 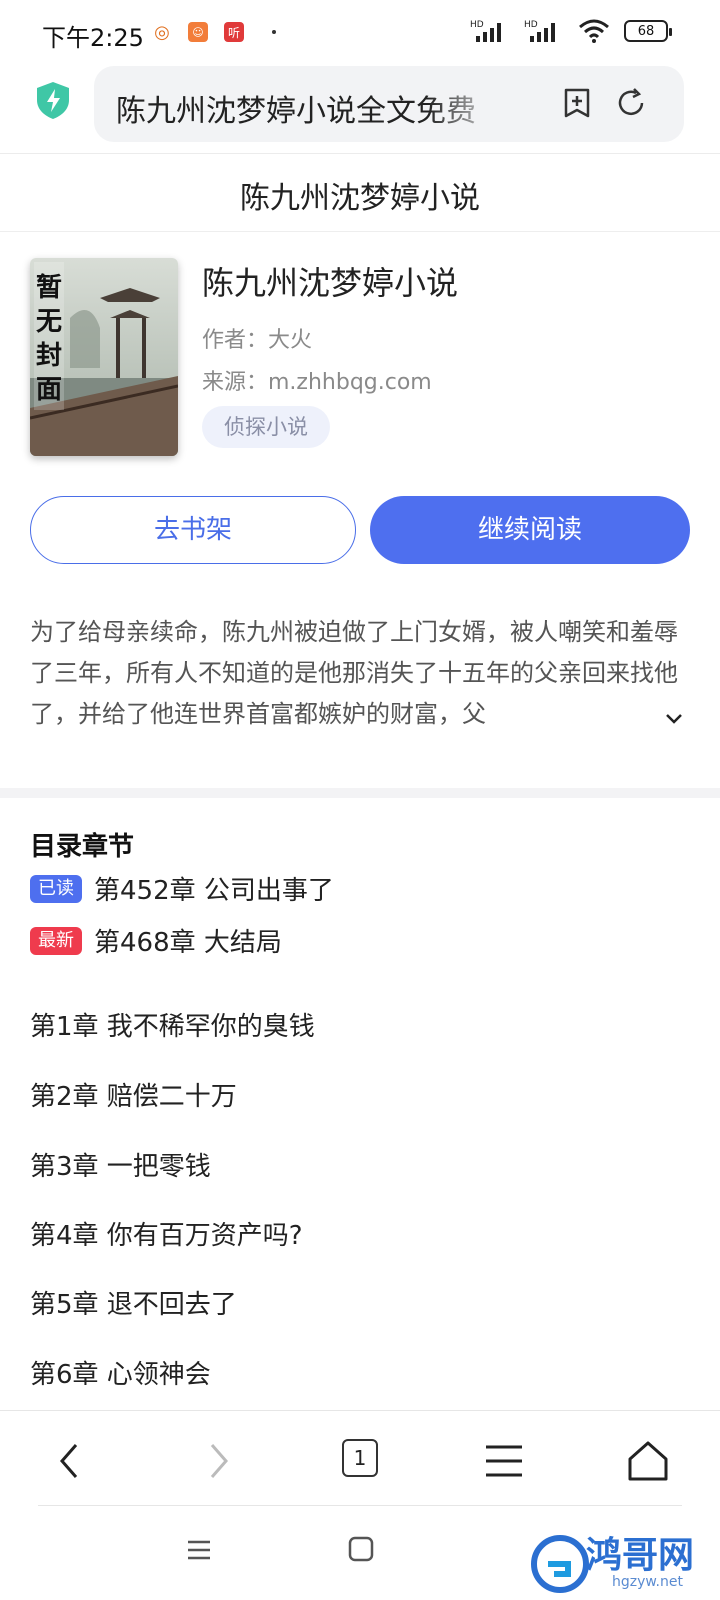 I want to click on book-name: 陈九州沈梦婷小说, so click(x=330, y=283).